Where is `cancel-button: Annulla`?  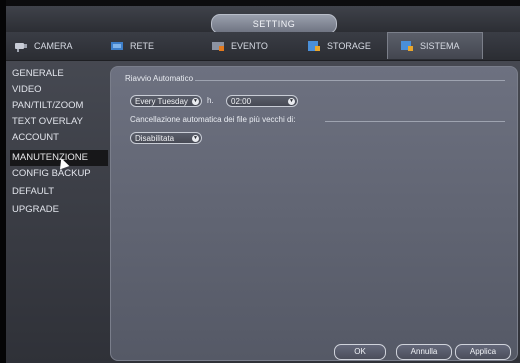 cancel-button: Annulla is located at coordinates (424, 352).